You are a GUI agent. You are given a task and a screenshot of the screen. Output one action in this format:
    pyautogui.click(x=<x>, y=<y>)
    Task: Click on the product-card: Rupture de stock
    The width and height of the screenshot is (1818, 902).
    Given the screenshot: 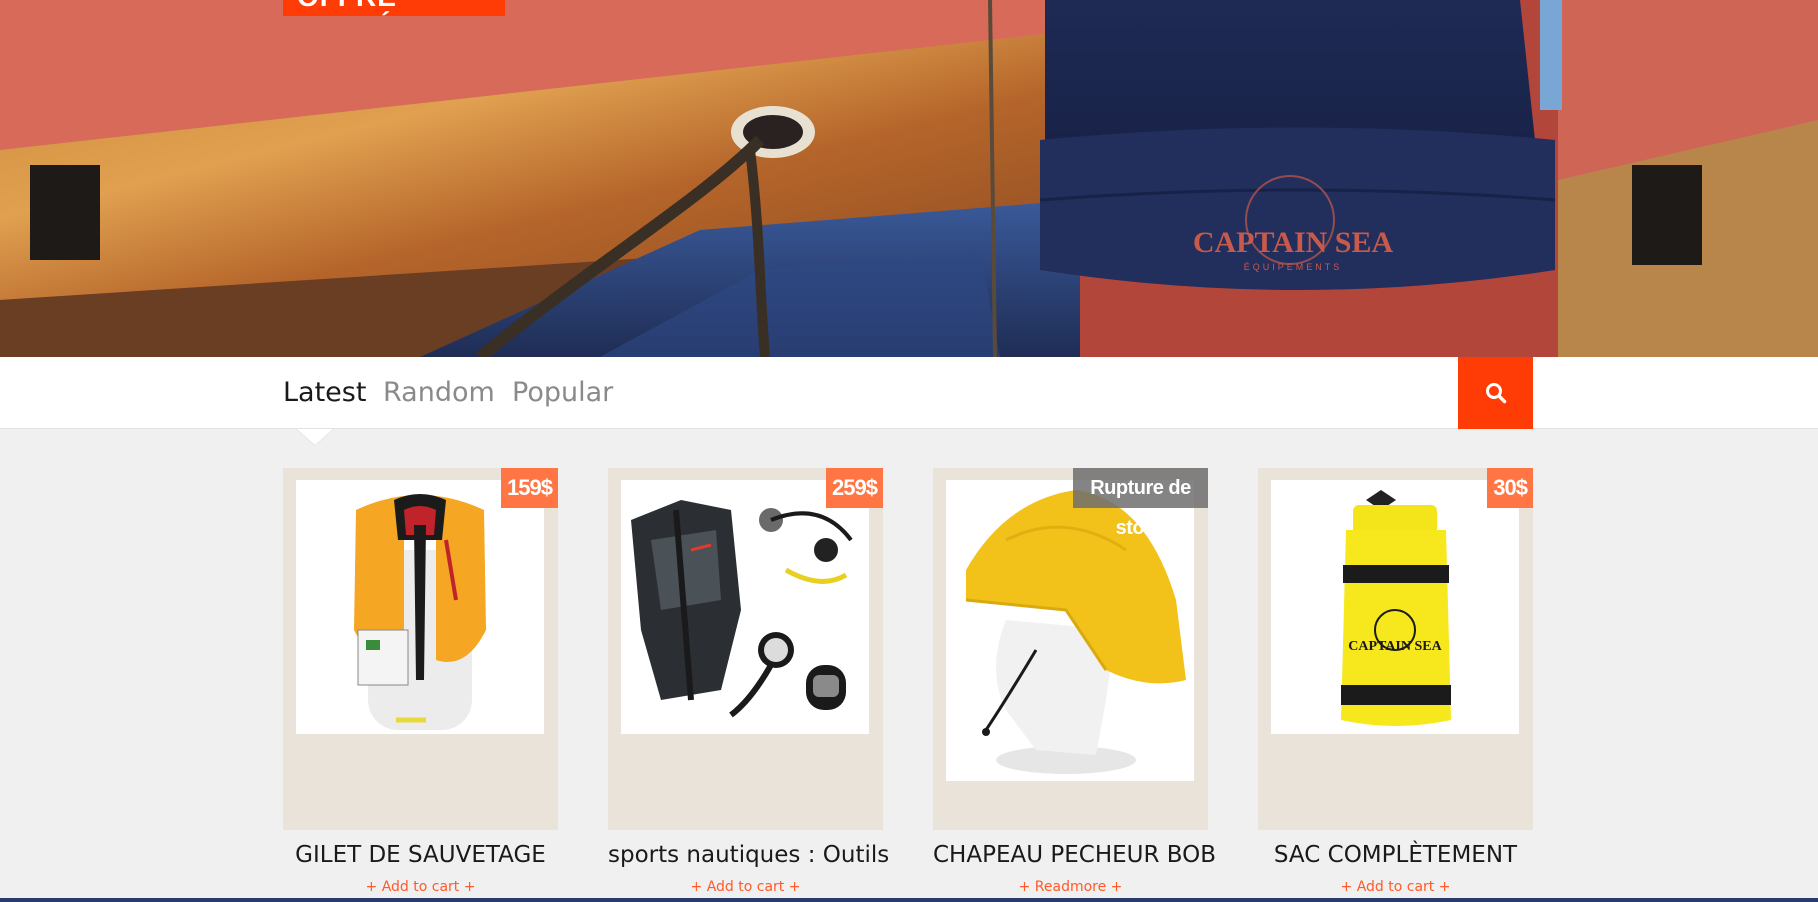 What is the action you would take?
    pyautogui.click(x=1070, y=649)
    